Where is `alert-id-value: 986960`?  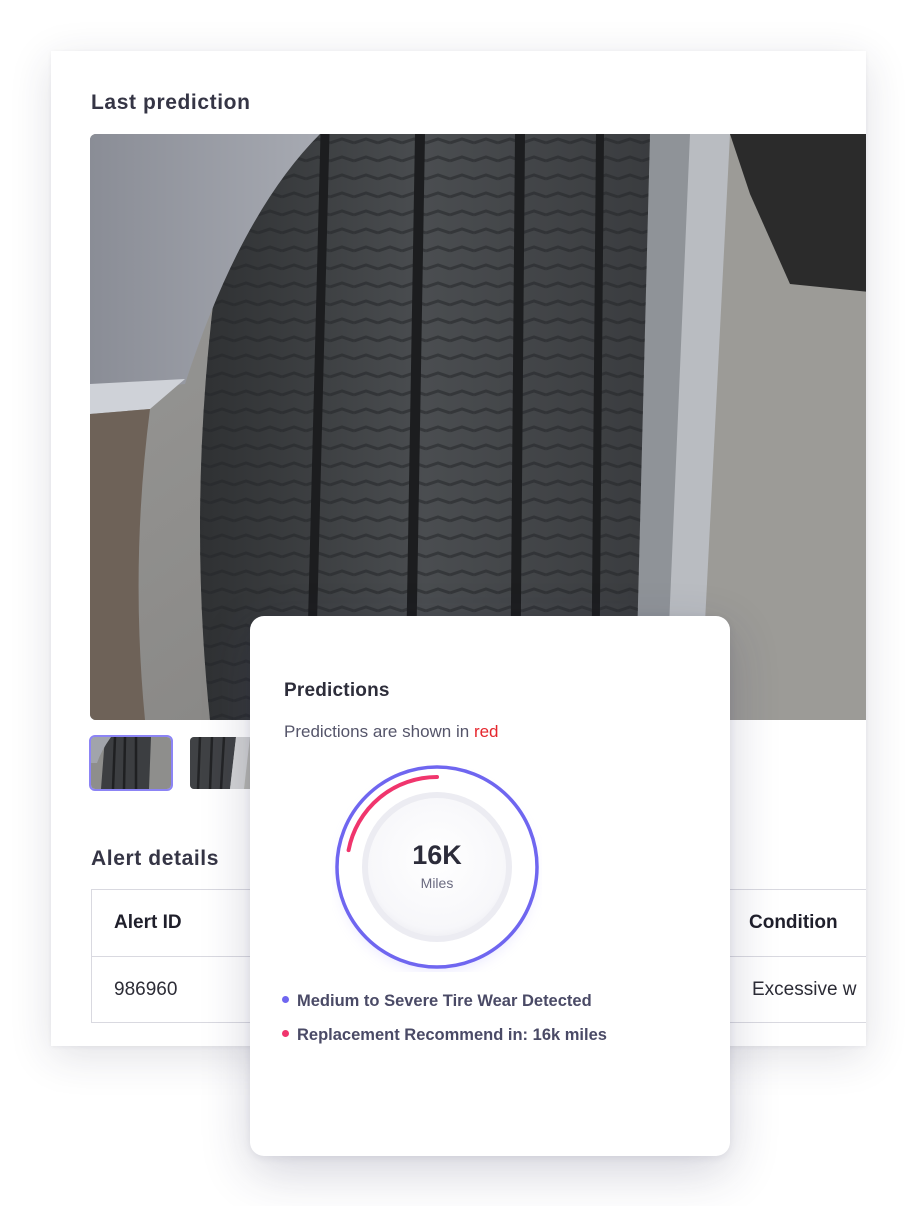
alert-id-value: 986960 is located at coordinates (146, 989).